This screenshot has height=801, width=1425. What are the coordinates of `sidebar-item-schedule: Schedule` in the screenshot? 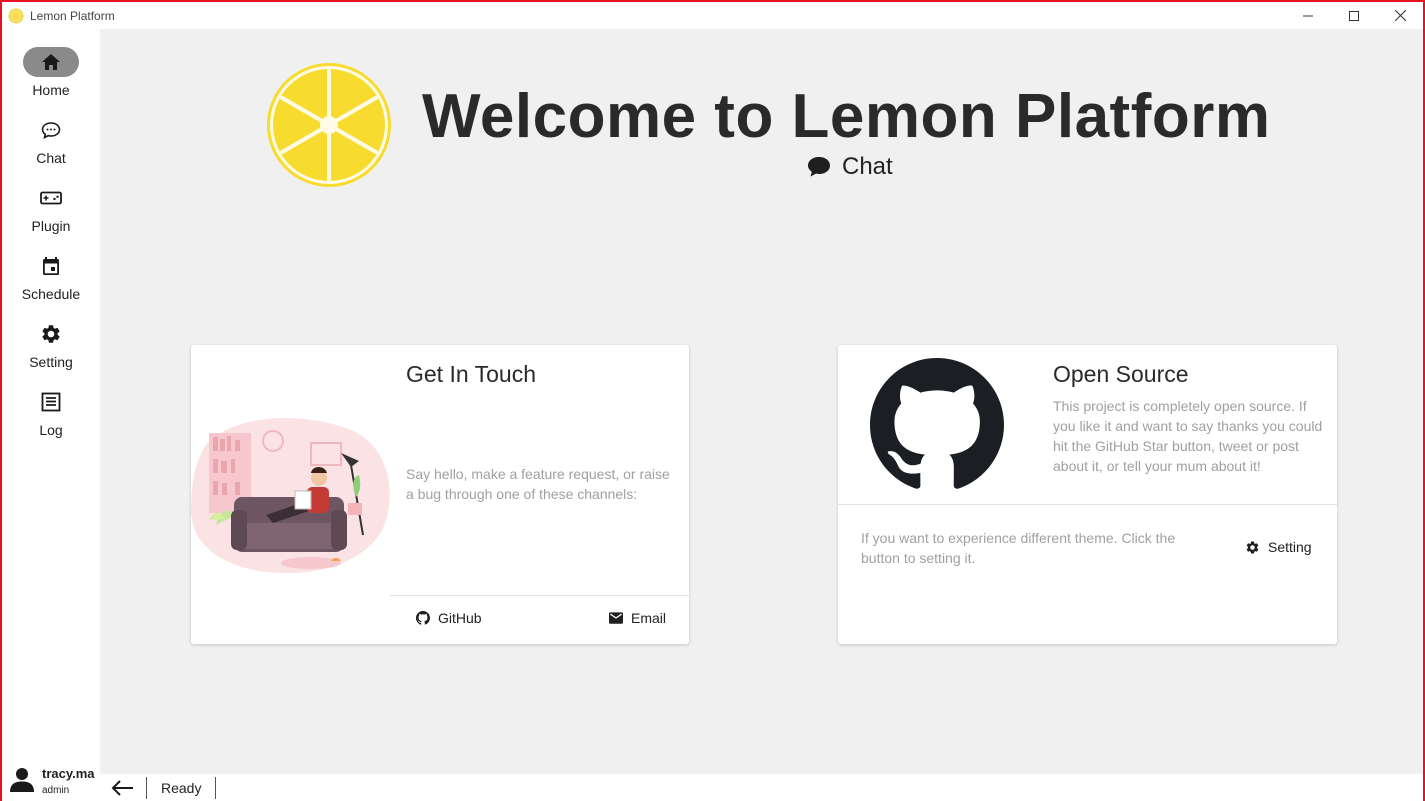 It's located at (51, 281).